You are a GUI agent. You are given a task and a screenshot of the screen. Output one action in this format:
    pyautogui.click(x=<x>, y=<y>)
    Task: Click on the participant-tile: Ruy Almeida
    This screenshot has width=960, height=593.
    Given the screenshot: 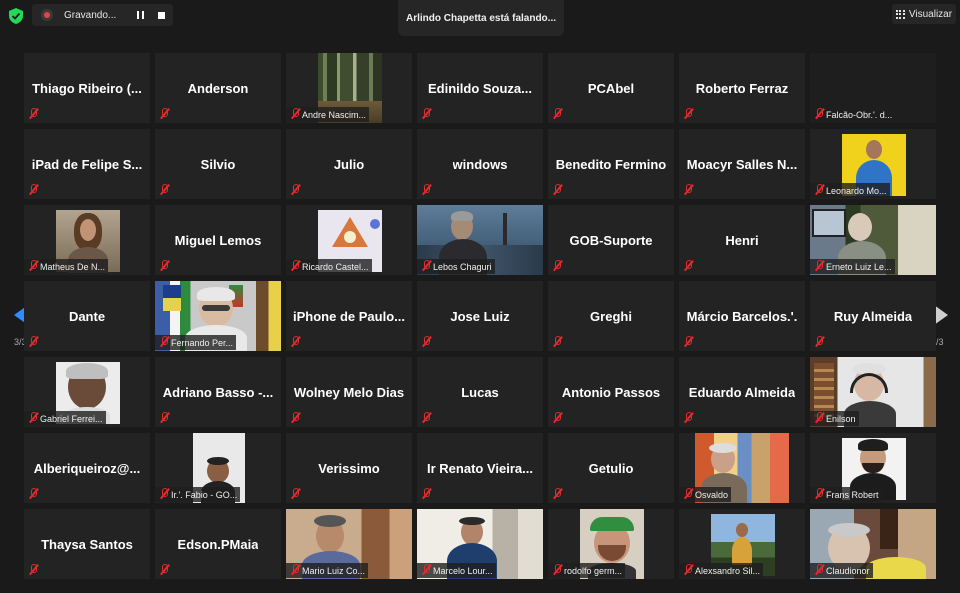 What is the action you would take?
    pyautogui.click(x=873, y=316)
    